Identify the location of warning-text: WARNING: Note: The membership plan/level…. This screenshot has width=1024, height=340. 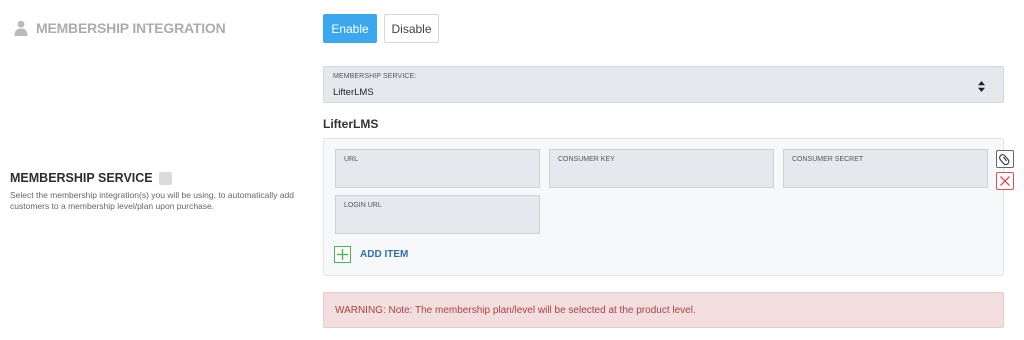
(515, 310).